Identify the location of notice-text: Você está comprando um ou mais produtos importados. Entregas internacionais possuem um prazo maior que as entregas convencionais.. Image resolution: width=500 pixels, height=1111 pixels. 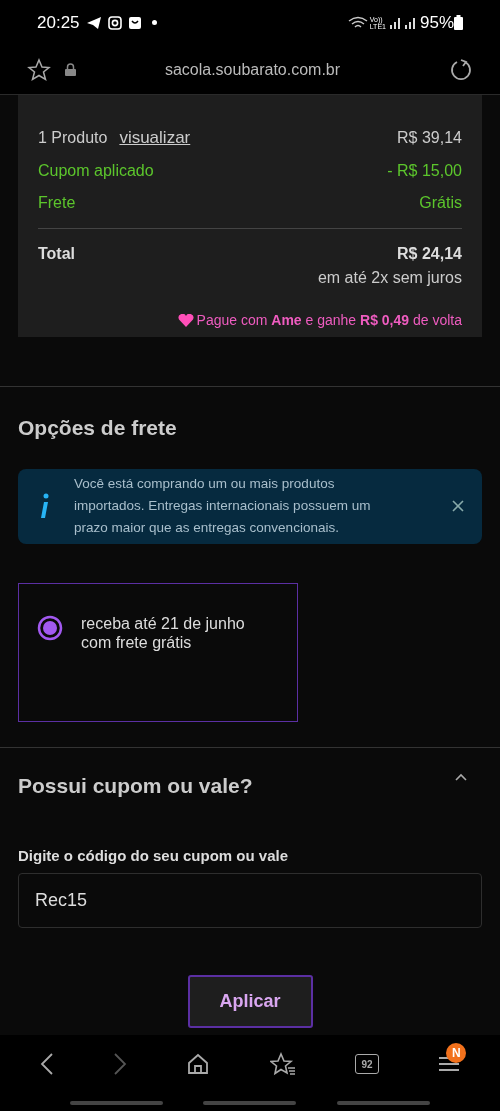
(223, 506).